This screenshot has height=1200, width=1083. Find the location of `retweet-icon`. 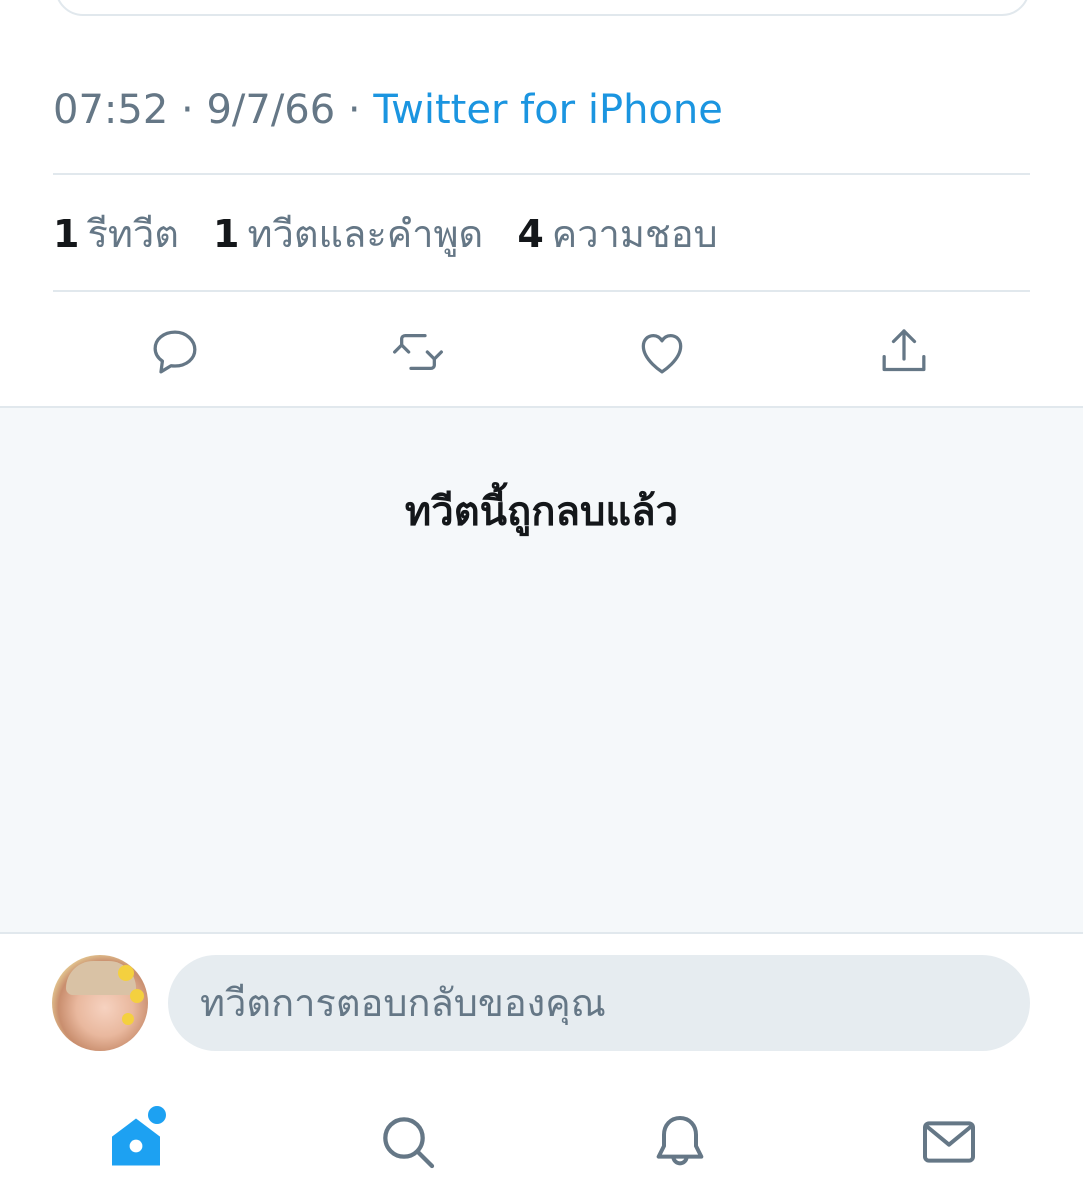

retweet-icon is located at coordinates (418, 352).